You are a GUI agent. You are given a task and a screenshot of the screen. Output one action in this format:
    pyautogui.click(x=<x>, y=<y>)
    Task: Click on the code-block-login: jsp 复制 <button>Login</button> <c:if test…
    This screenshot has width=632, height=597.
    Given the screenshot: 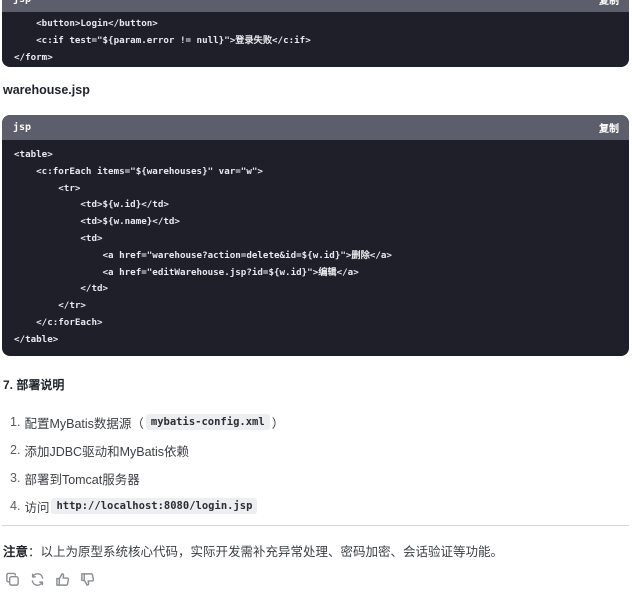 What is the action you would take?
    pyautogui.click(x=315, y=33)
    